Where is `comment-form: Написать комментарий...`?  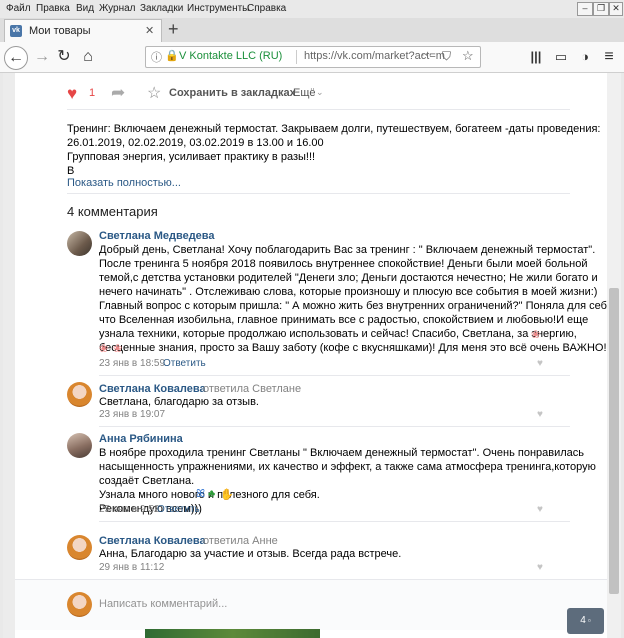
comment-form: Написать комментарий... is located at coordinates (311, 604).